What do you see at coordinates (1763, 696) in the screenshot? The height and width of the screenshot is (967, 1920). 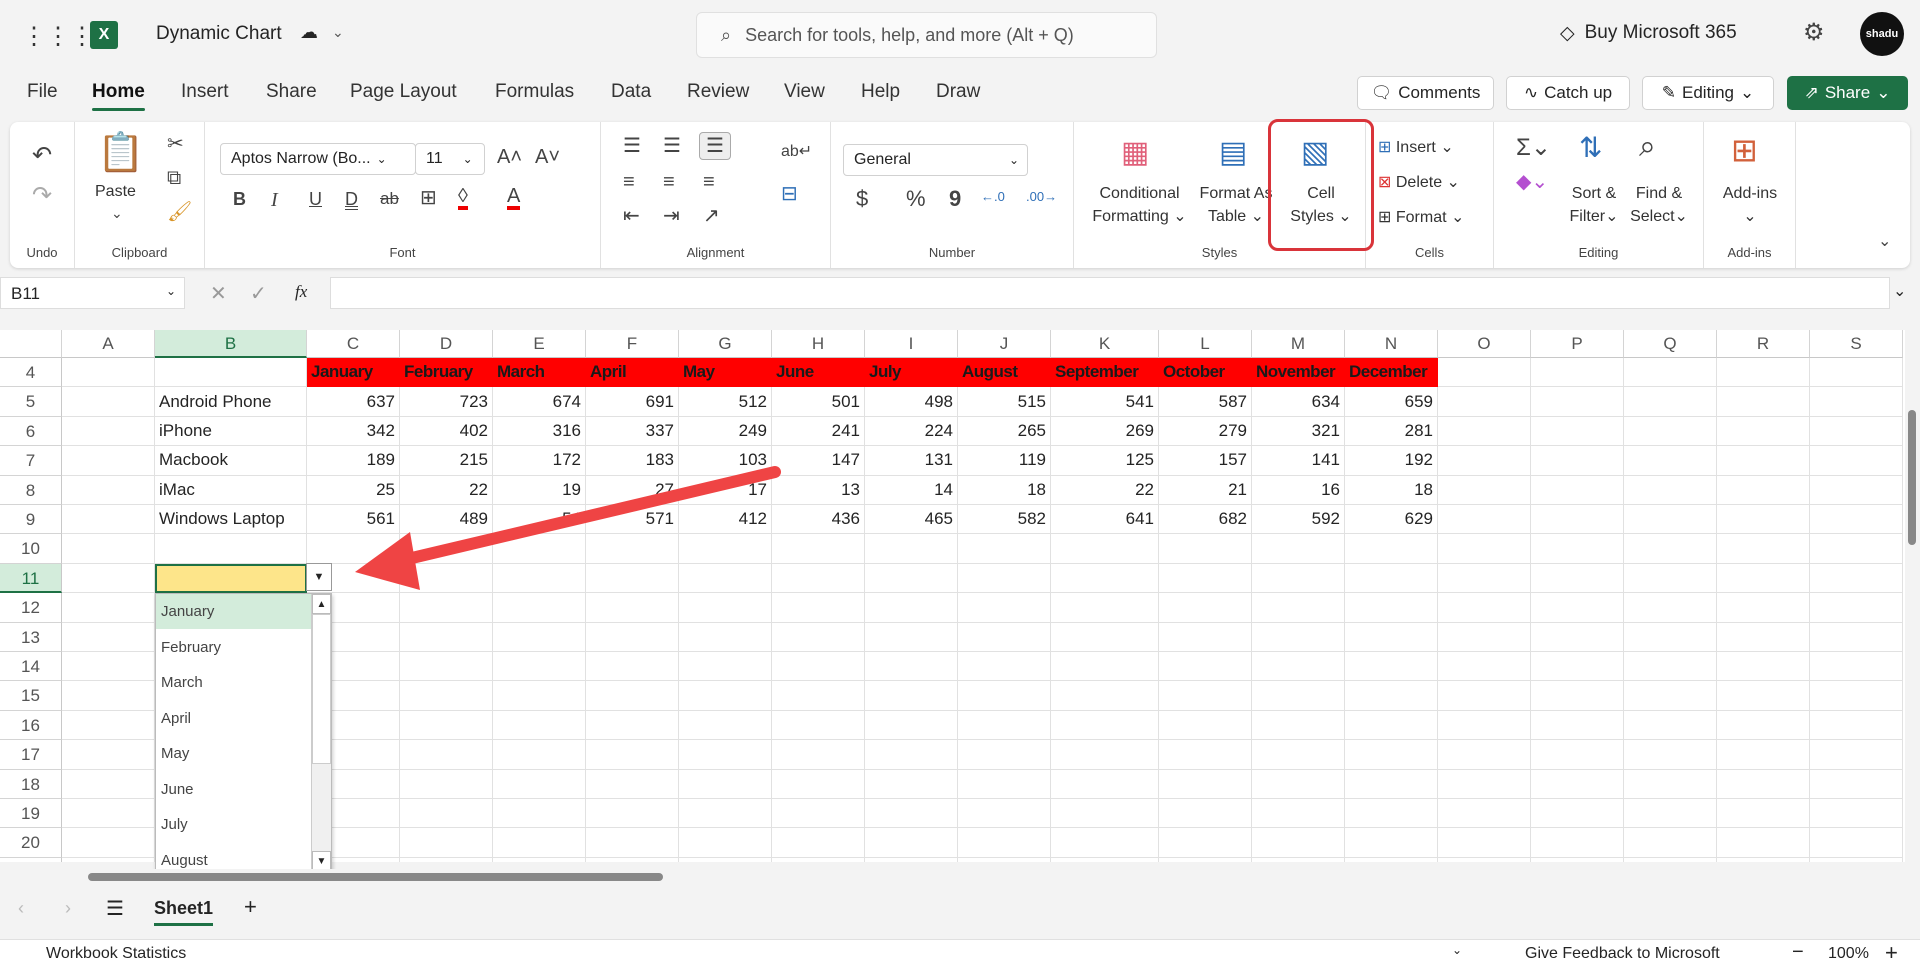 I see `cell-R15` at bounding box center [1763, 696].